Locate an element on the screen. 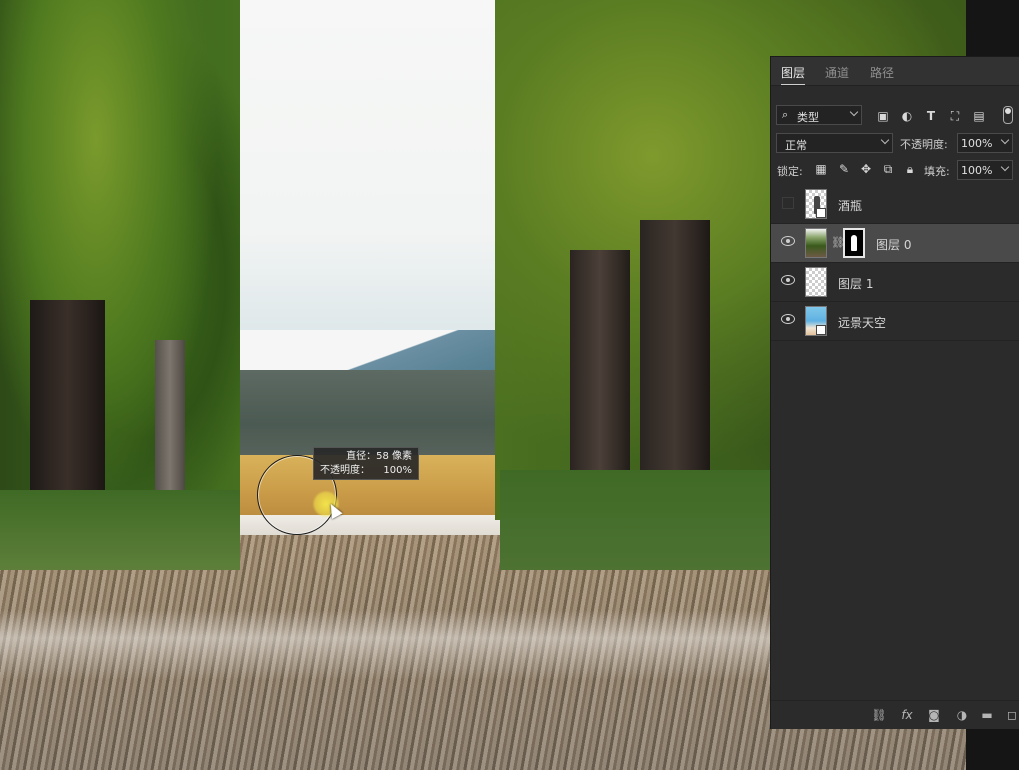 The height and width of the screenshot is (770, 1019). layer-name: 图层 1 is located at coordinates (856, 284).